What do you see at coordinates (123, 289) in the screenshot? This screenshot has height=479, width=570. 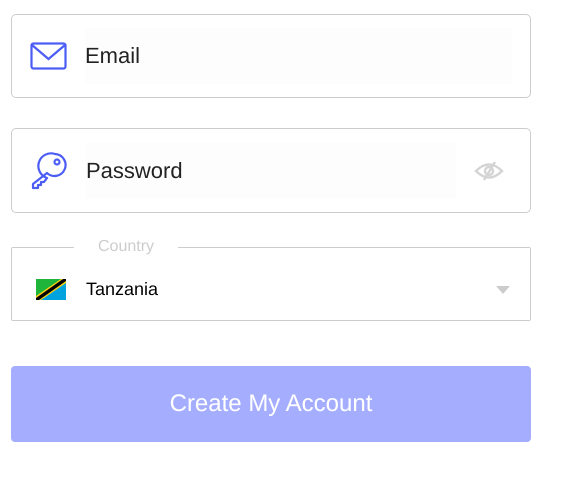 I see `country-value: Tanzania` at bounding box center [123, 289].